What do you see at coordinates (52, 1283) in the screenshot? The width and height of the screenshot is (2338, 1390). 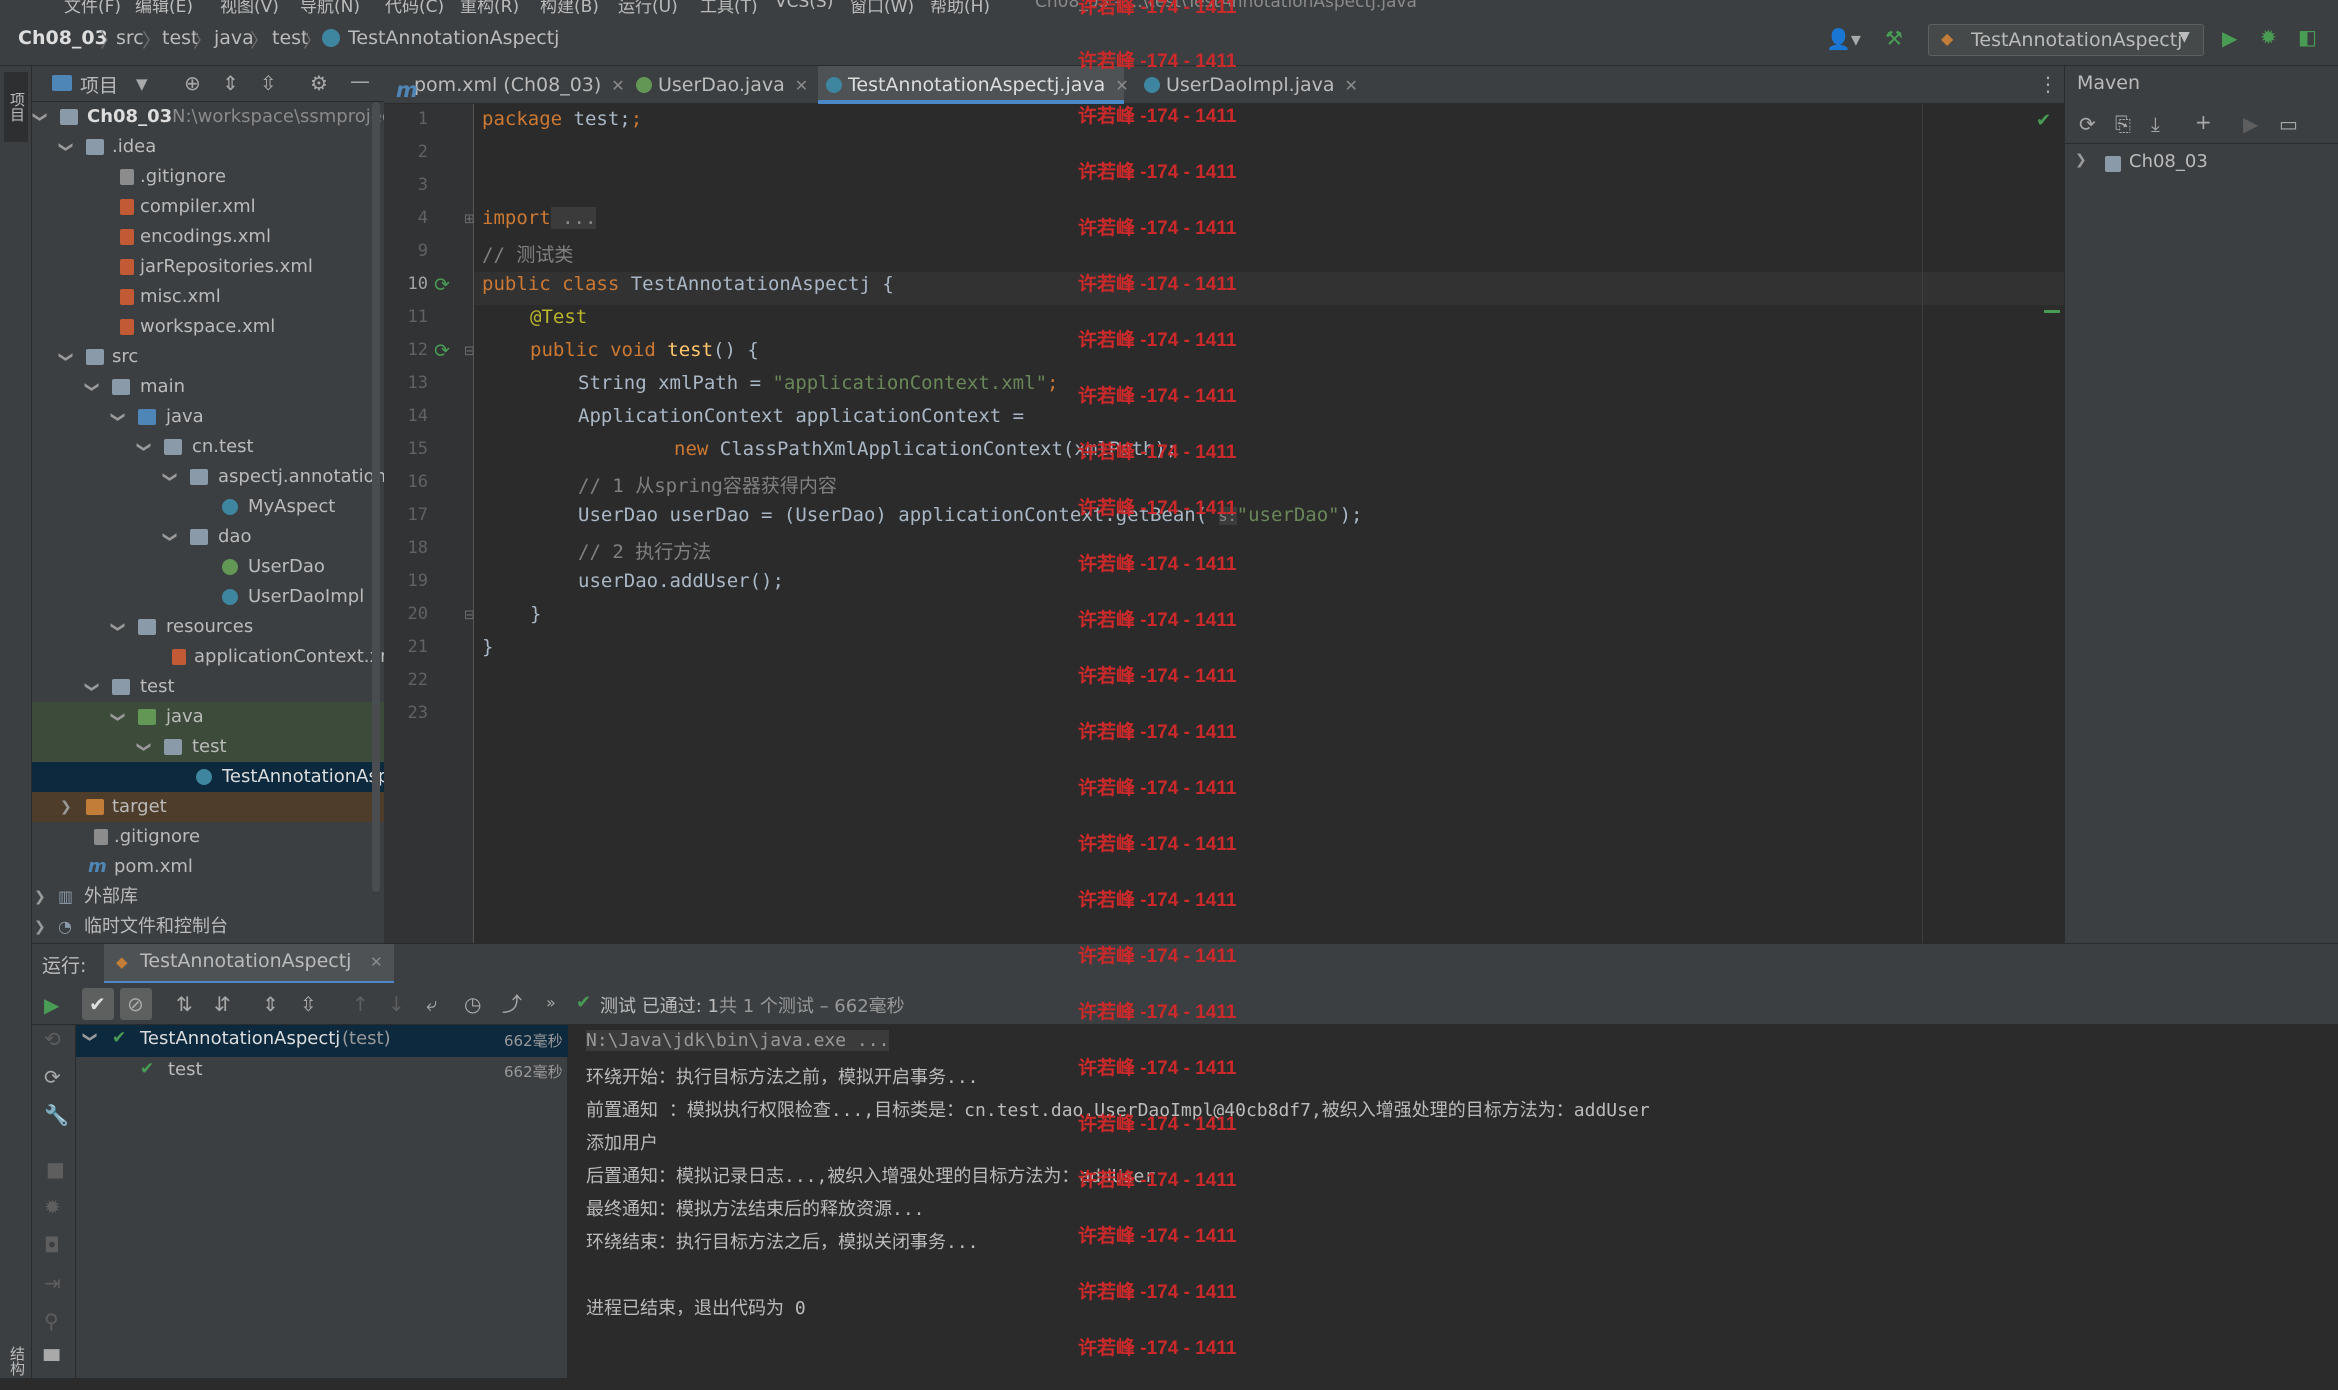 I see `exit-icon: ⇥` at bounding box center [52, 1283].